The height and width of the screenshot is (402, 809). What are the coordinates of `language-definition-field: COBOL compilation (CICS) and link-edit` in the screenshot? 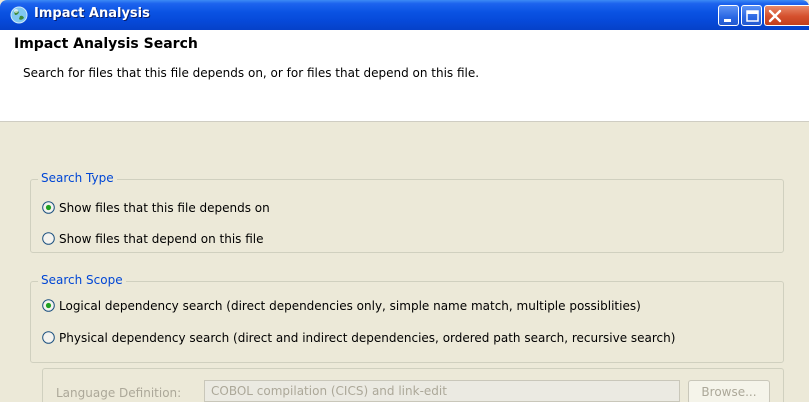 It's located at (442, 391).